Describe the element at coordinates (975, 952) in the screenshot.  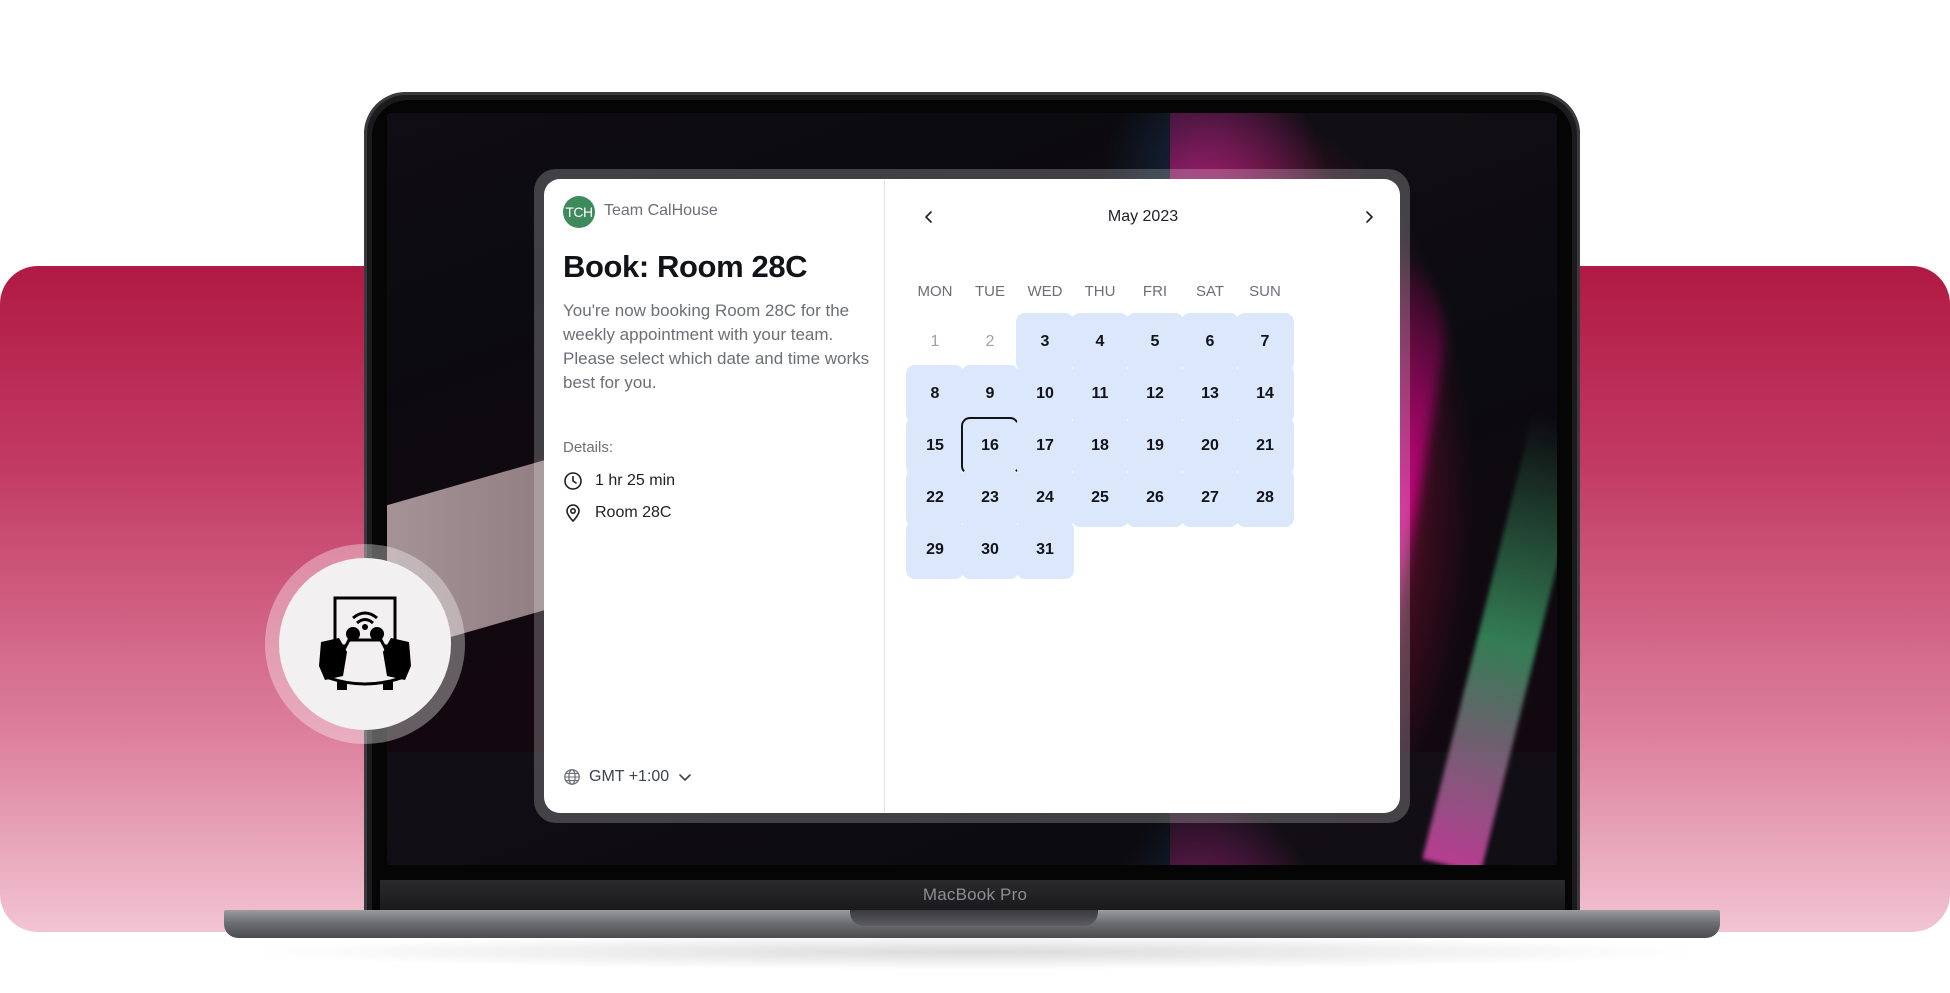
I see `laptop-shadow` at that location.